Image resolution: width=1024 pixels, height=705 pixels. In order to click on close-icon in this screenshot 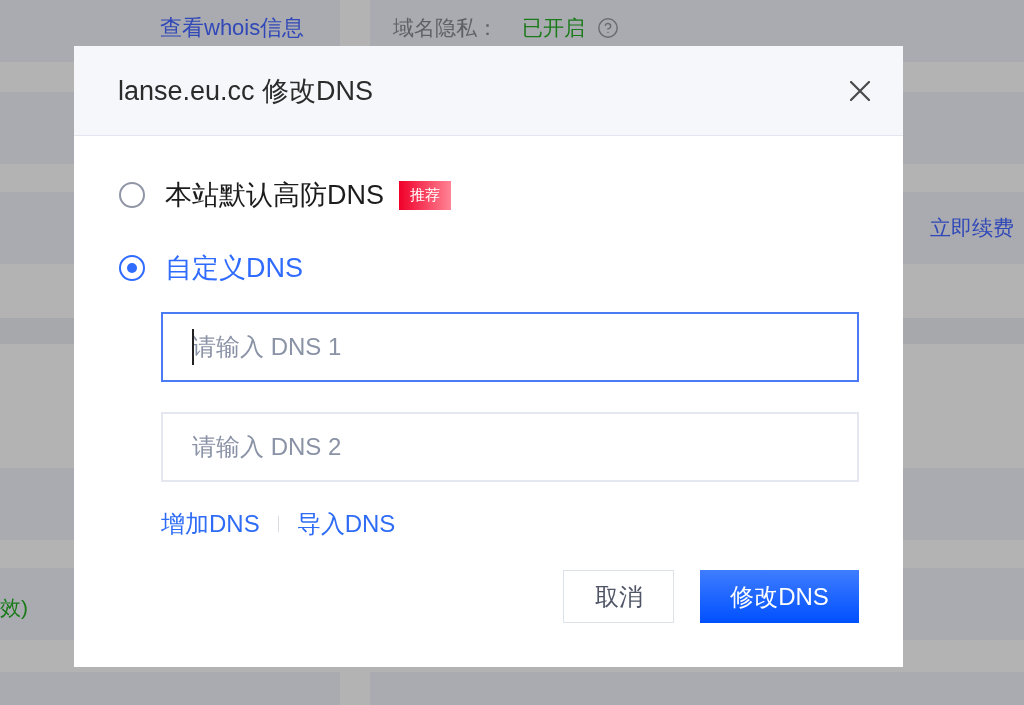, I will do `click(860, 90)`.